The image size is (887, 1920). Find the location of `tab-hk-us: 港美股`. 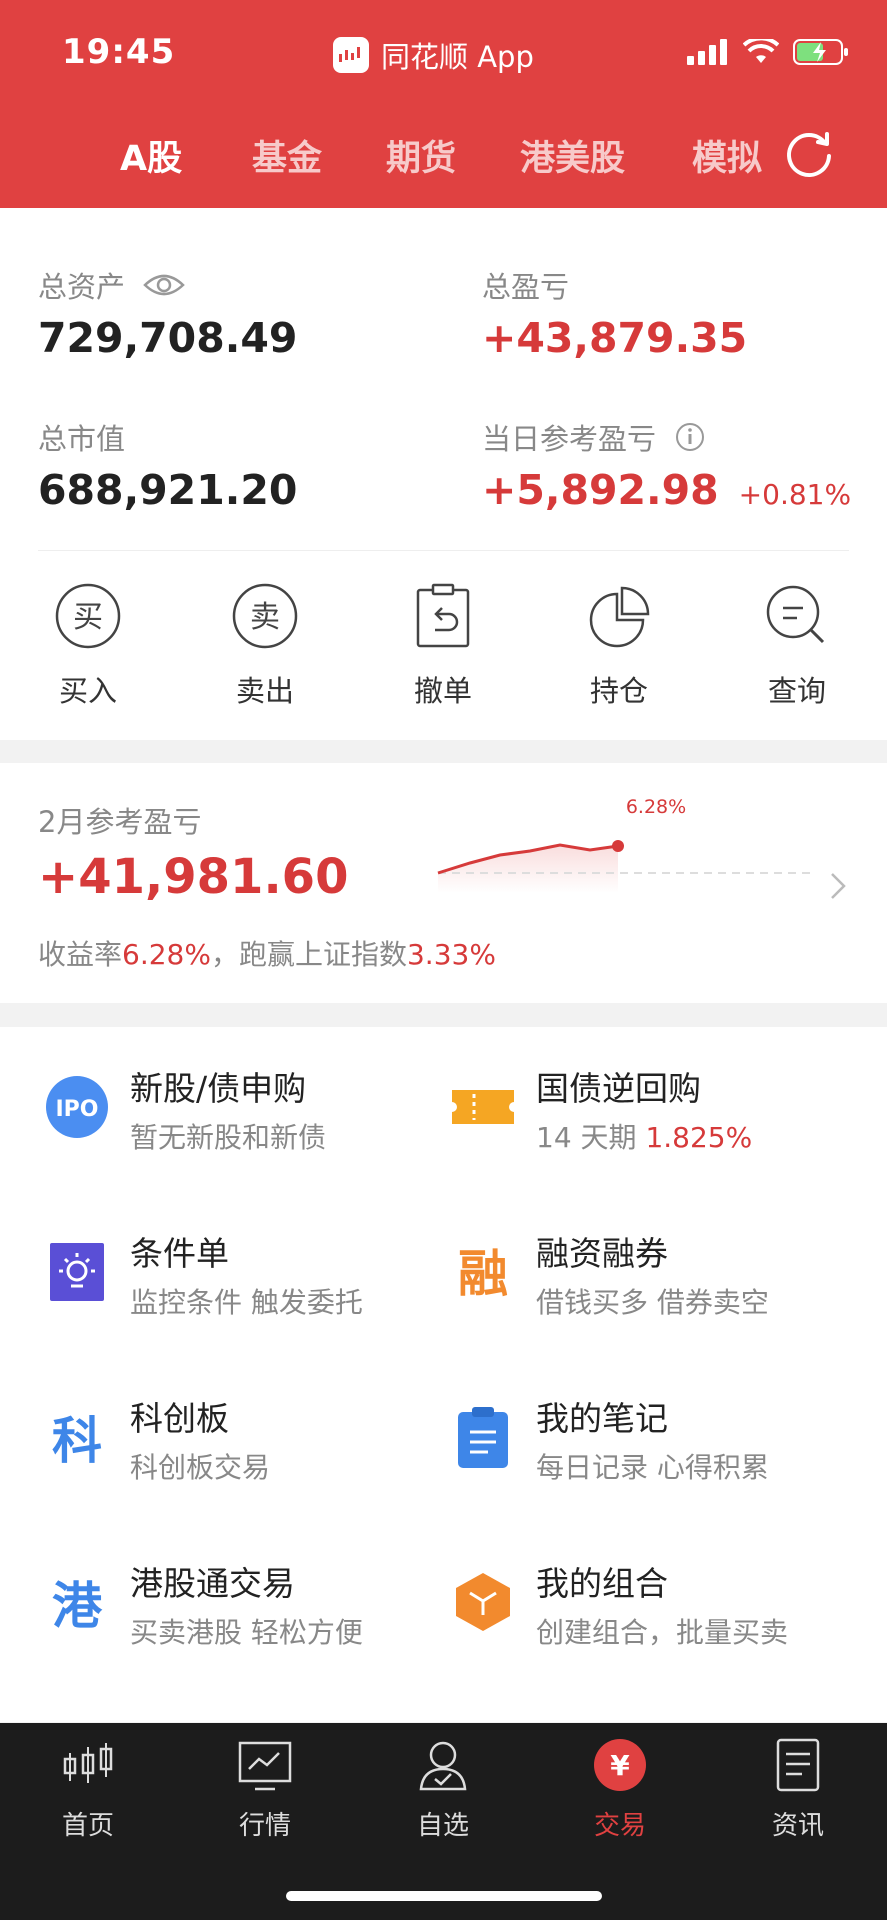

tab-hk-us: 港美股 is located at coordinates (572, 155).